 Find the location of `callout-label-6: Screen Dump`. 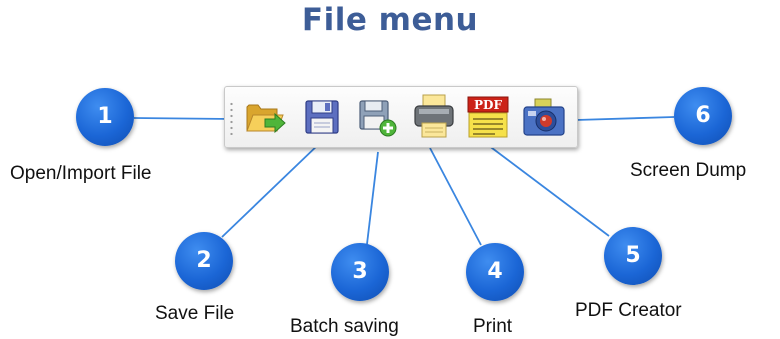

callout-label-6: Screen Dump is located at coordinates (688, 170).